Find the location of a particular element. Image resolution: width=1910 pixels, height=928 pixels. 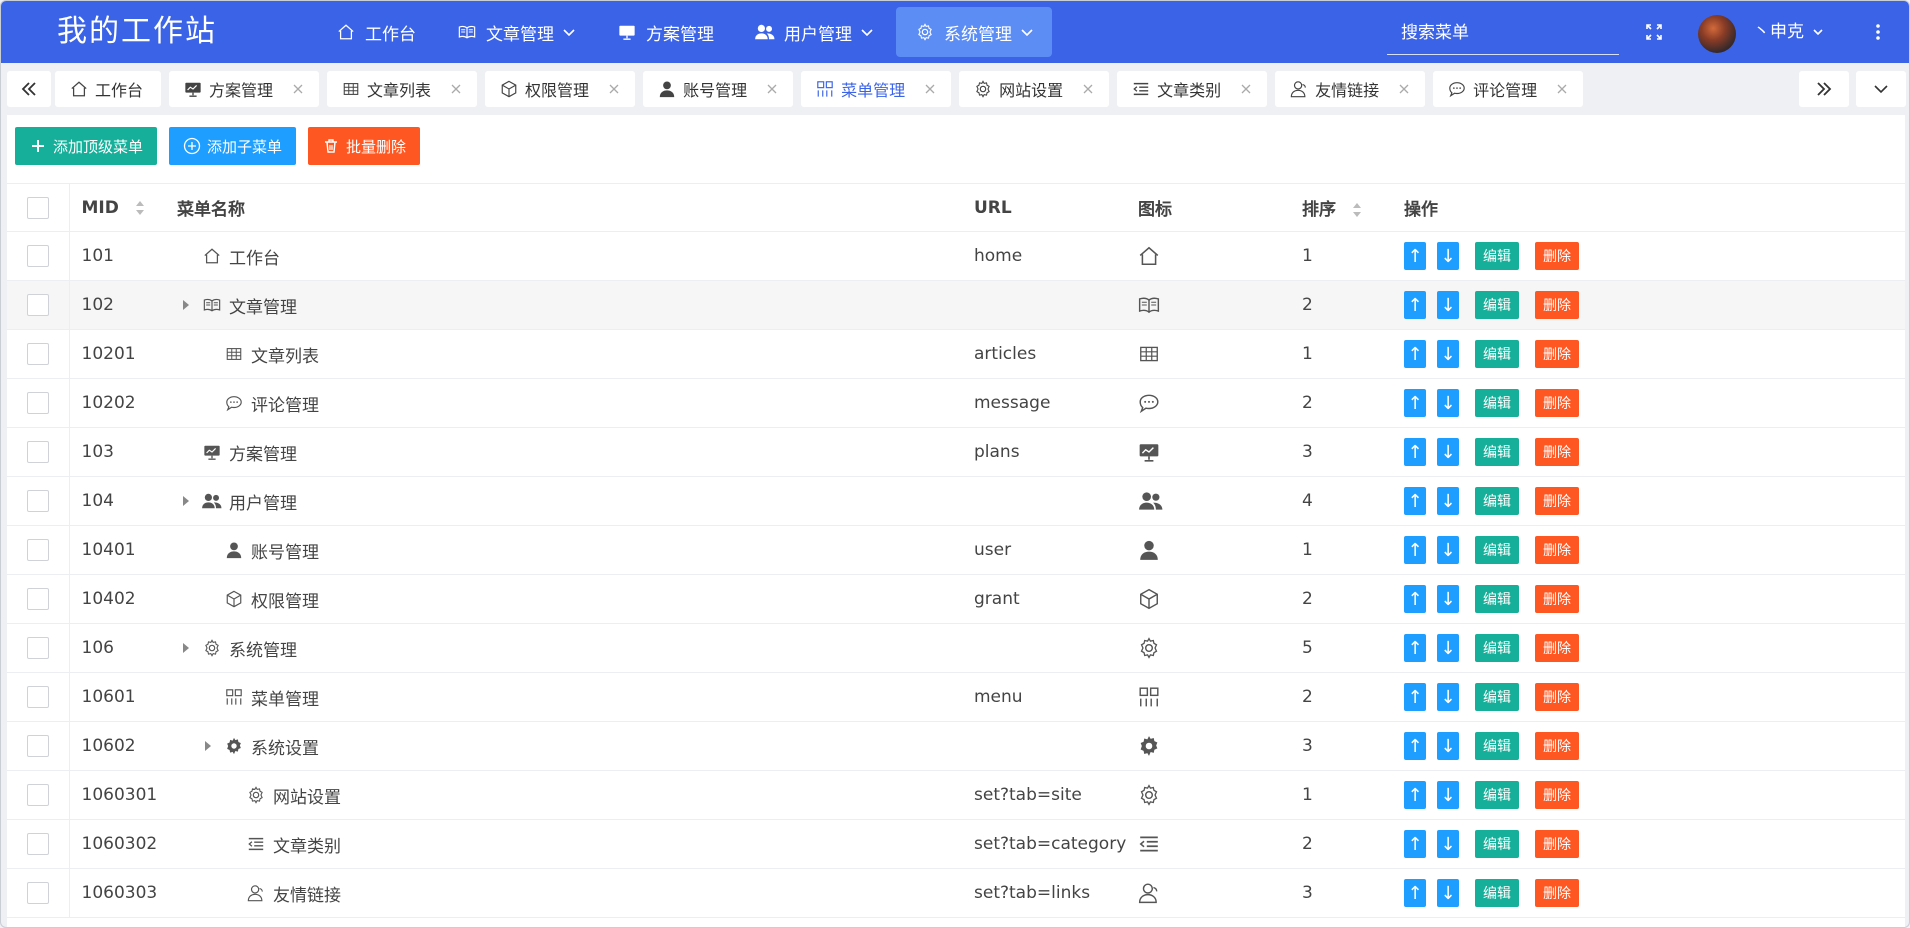

nav-item-0: 工作台 is located at coordinates (375, 32).